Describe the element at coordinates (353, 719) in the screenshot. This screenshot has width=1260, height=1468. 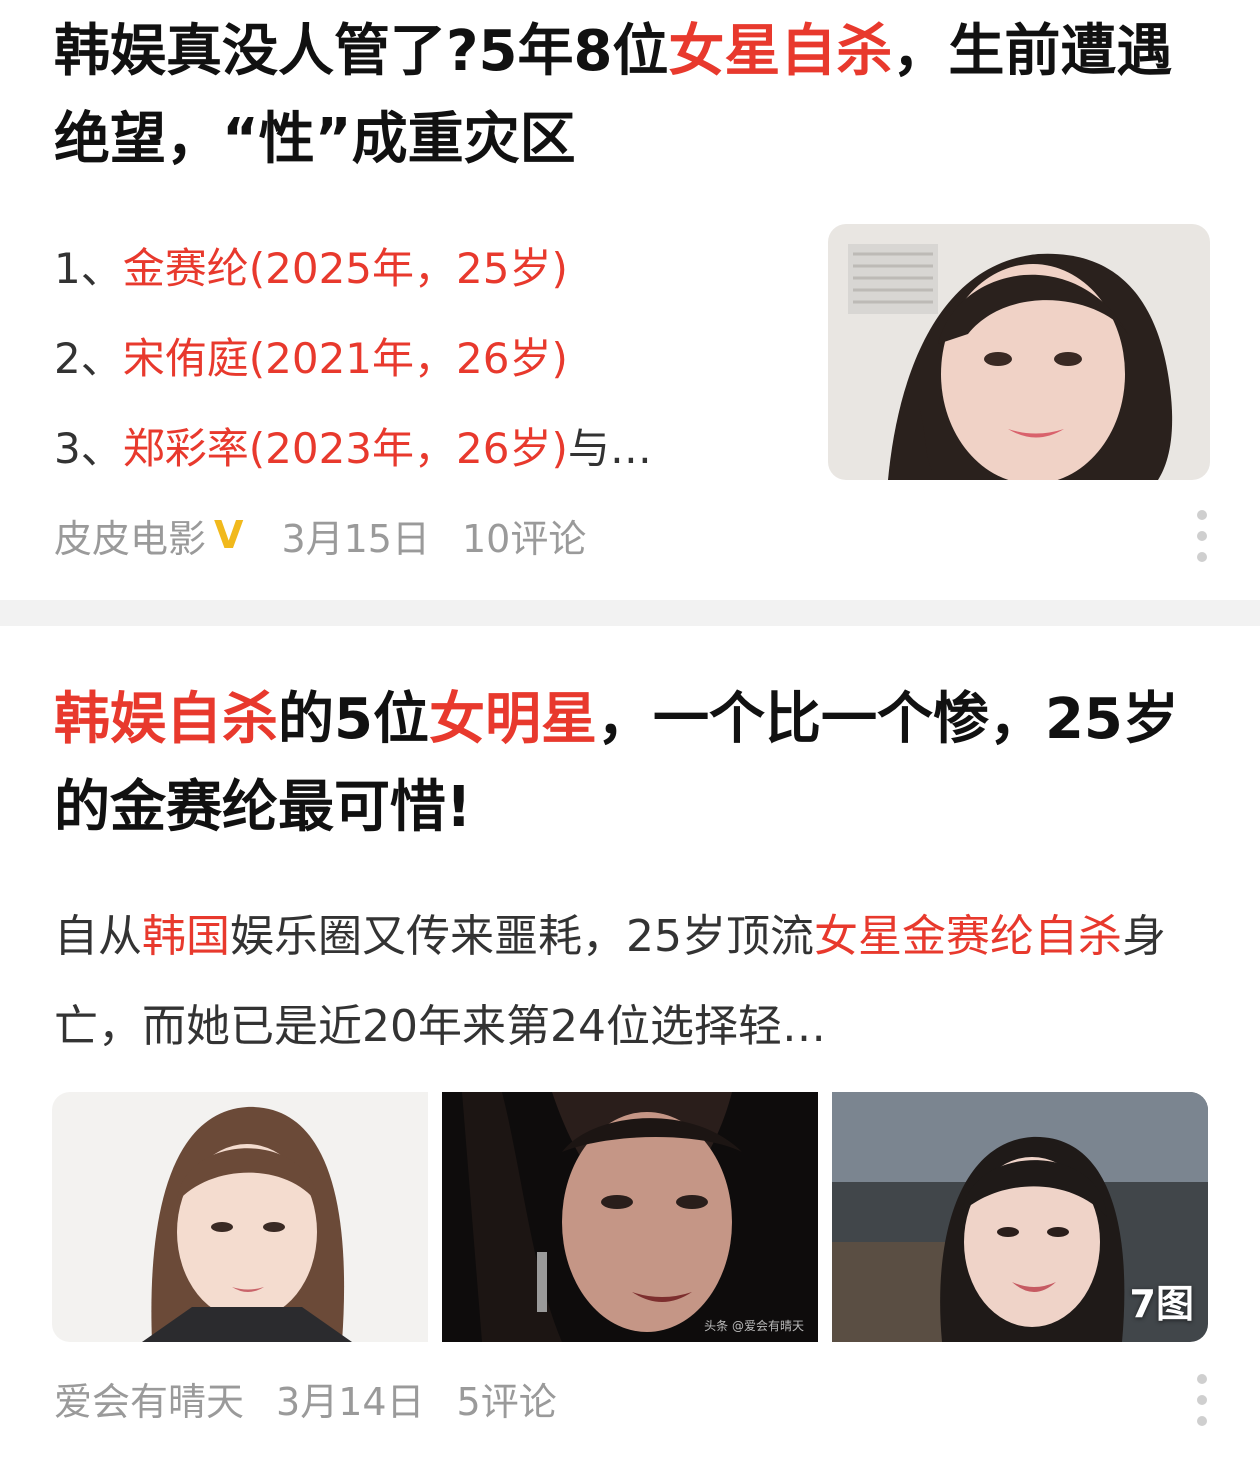
I see `title-text: 的5位` at that location.